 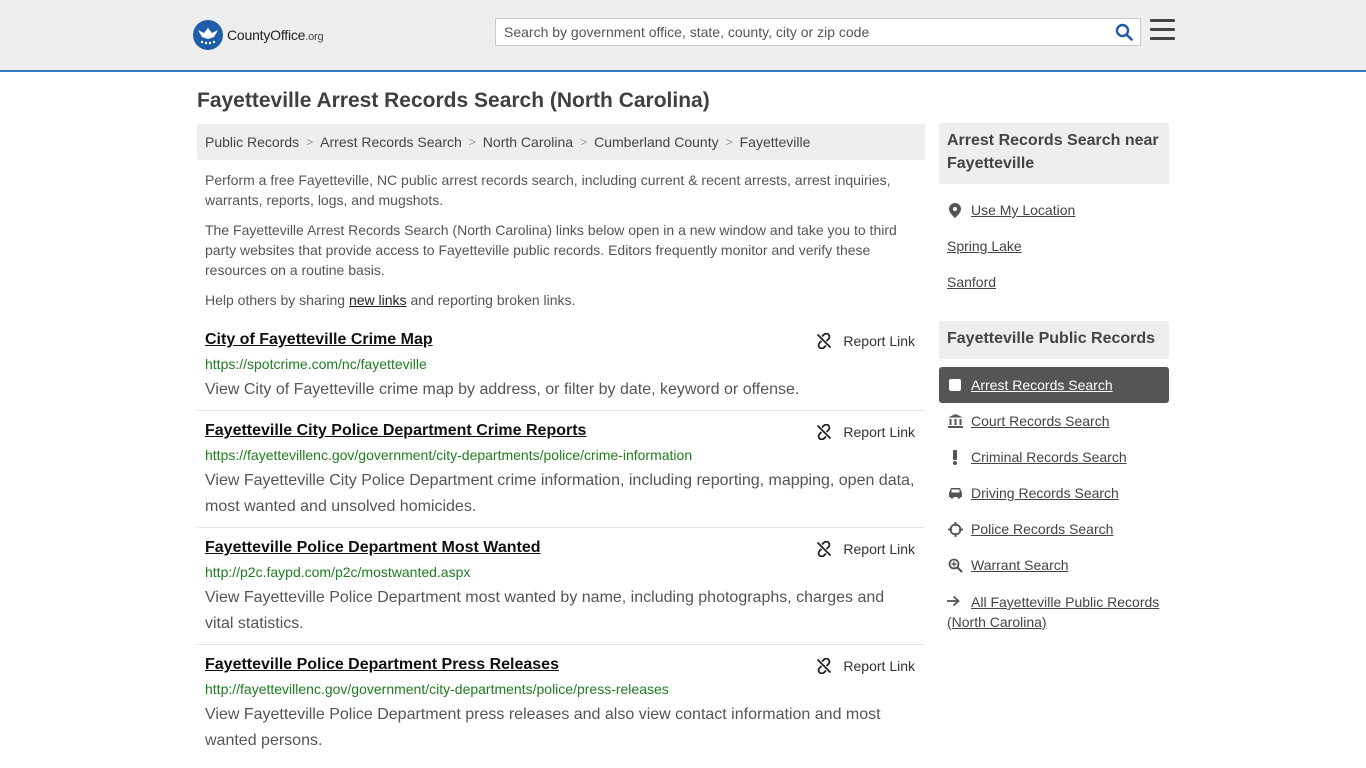 I want to click on breadcrumb-fayetteville: Fayetteville, so click(x=775, y=142).